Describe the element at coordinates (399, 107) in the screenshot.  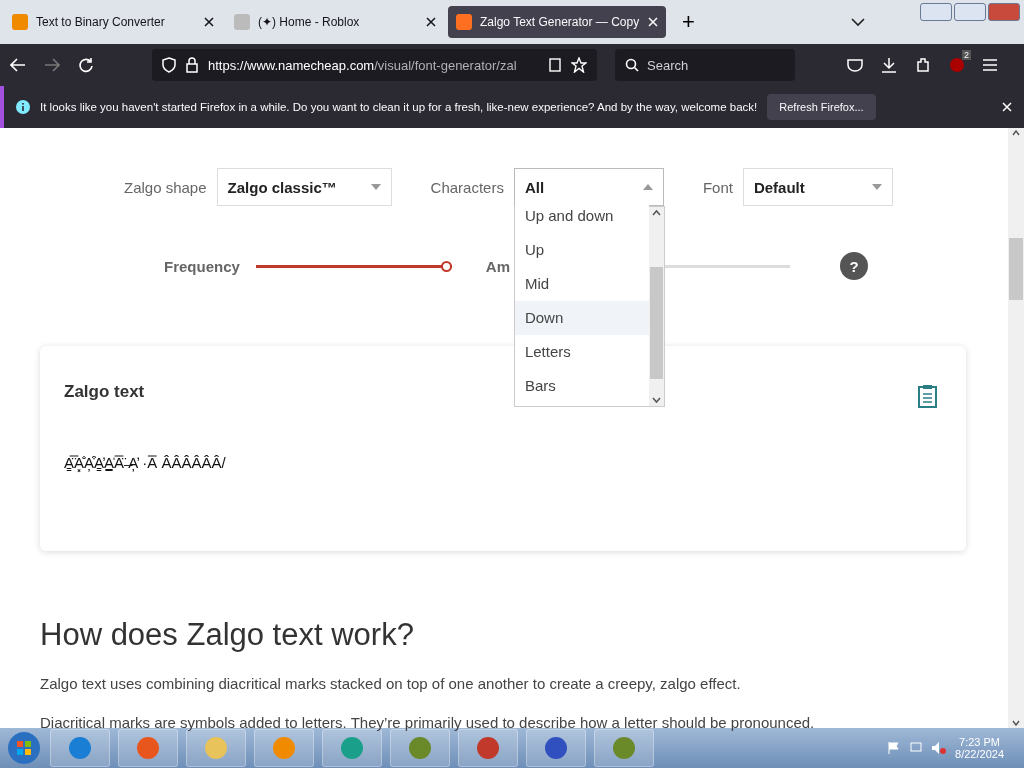
I see `notification-message: It looks like you haven't started Firefox in a while. Do you want to clean it up for a fresh, like-new experience? And by the way, welcome back!` at that location.